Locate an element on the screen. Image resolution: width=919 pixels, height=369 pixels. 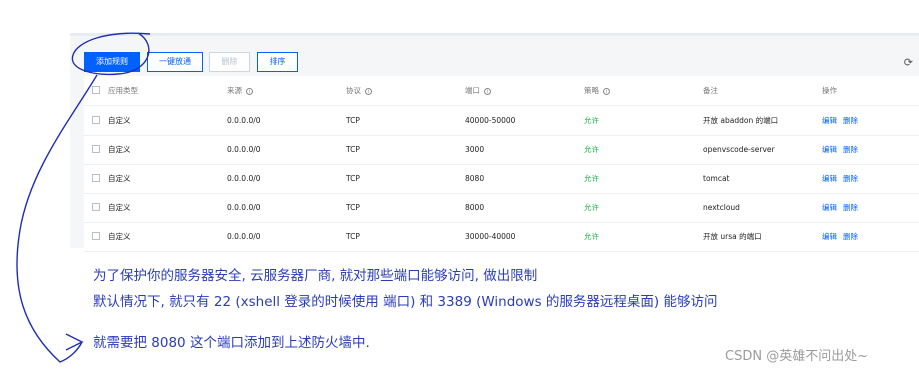
cell-remark: tomcat is located at coordinates (716, 178).